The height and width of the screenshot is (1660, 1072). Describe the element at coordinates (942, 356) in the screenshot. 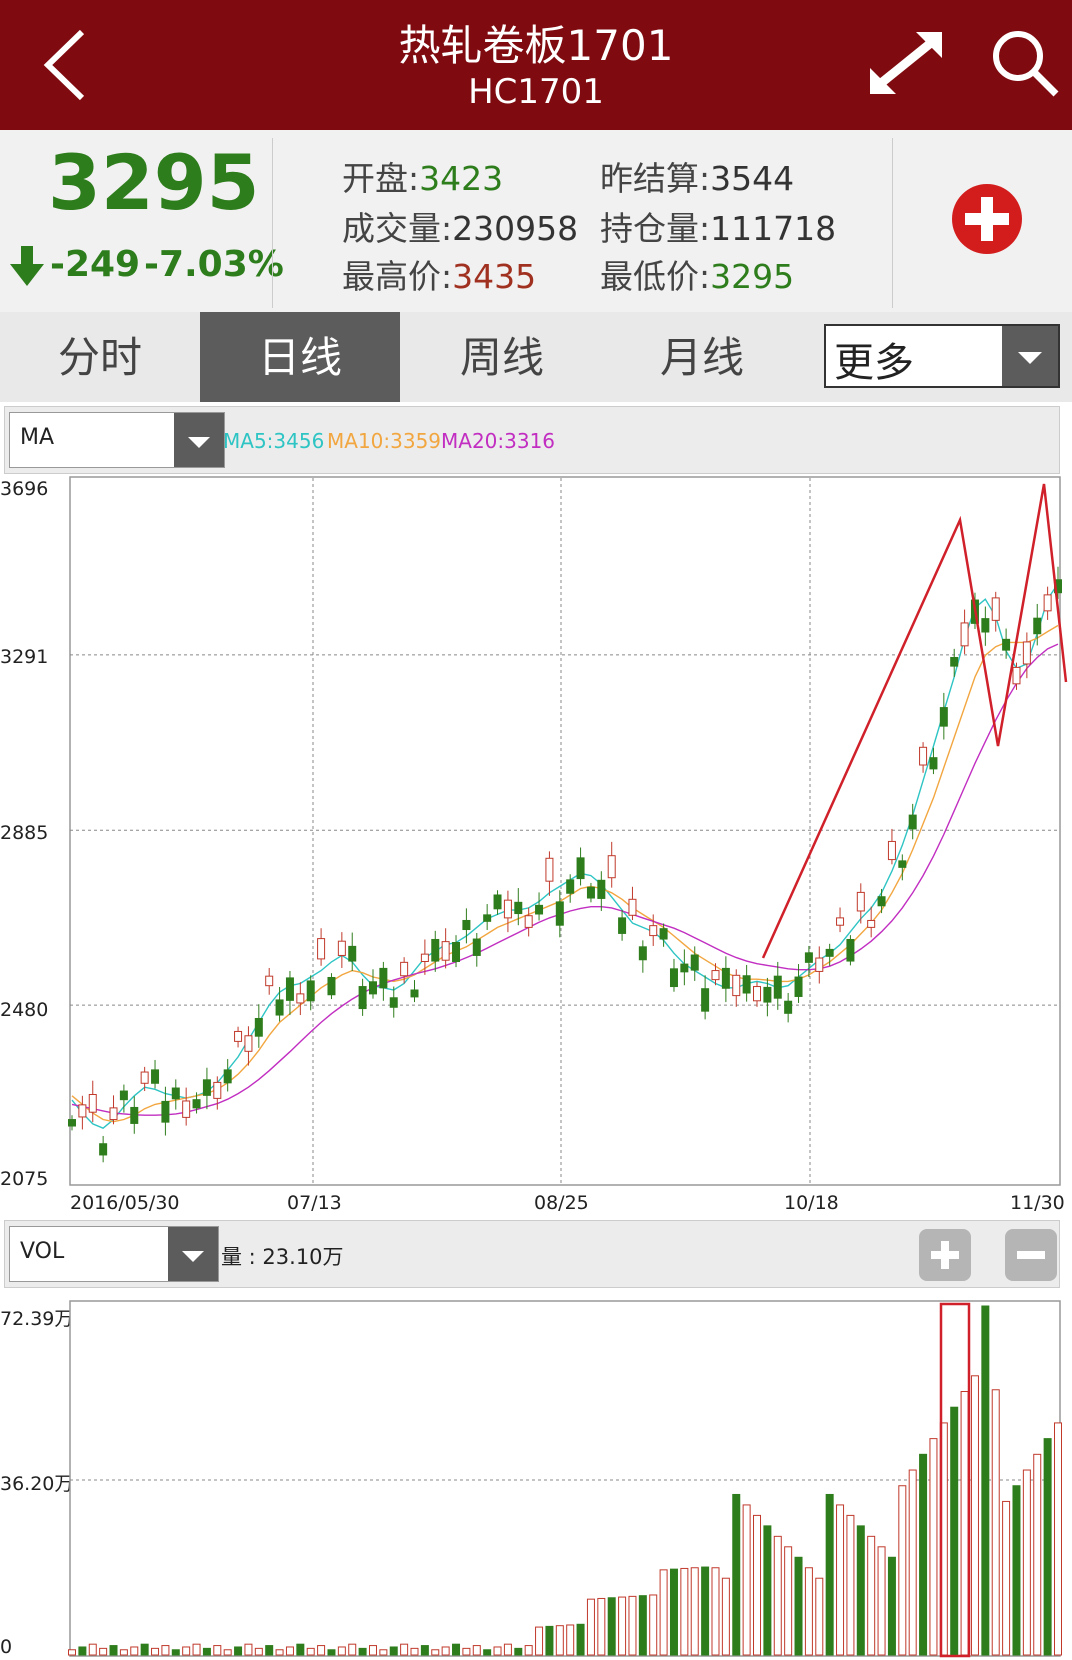

I see `more-dropdown: 更多` at that location.